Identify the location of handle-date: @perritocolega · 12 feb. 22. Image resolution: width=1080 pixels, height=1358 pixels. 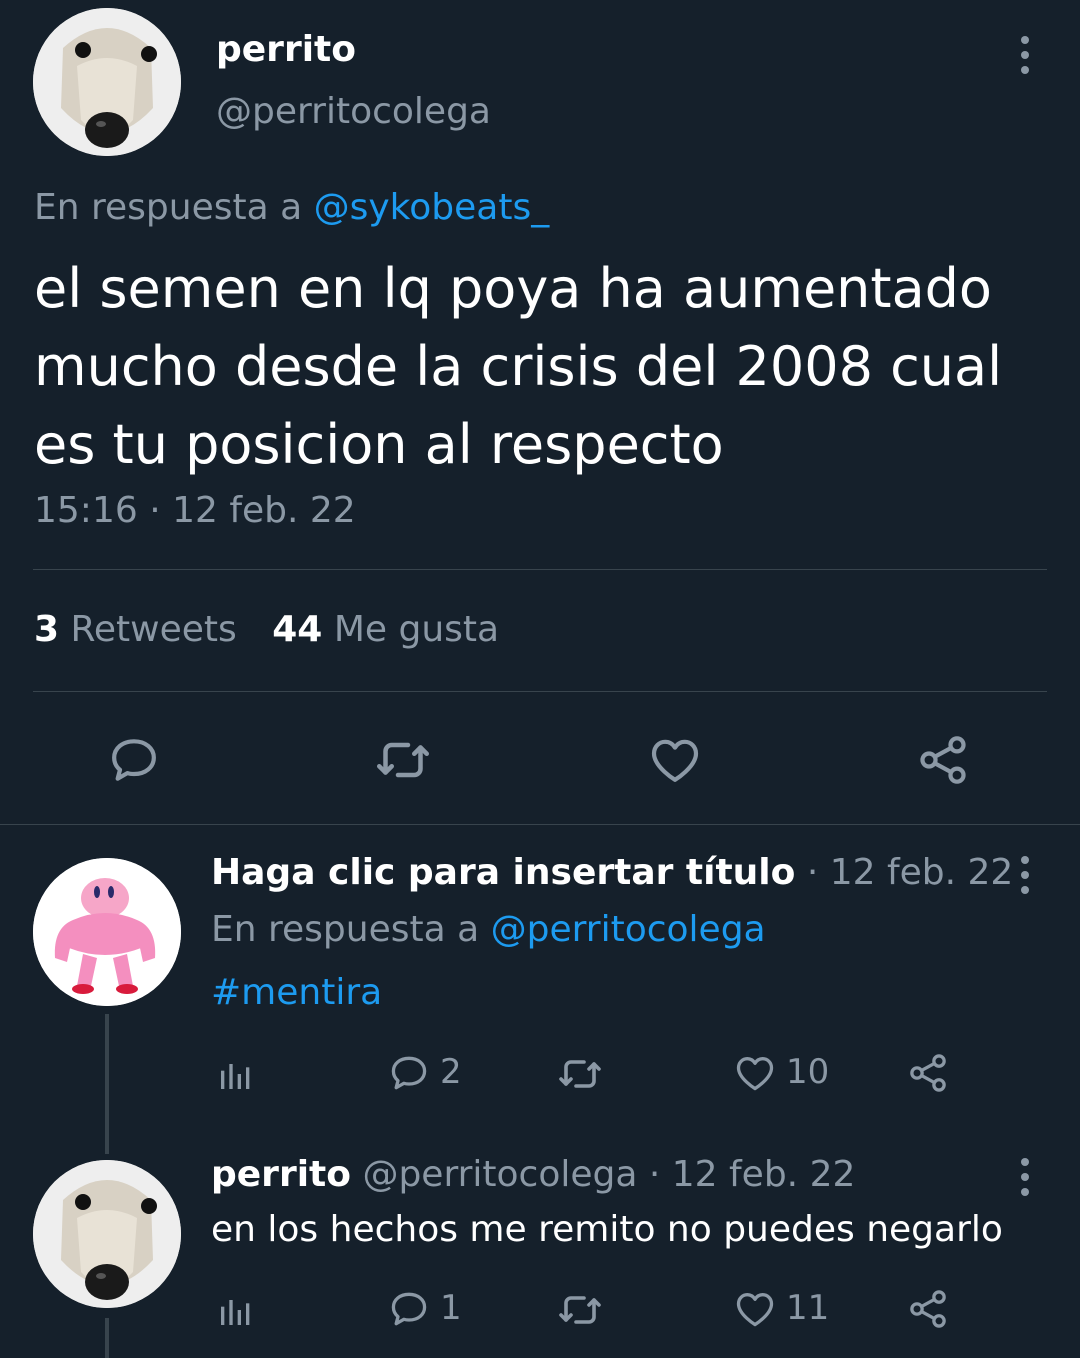
(608, 1174).